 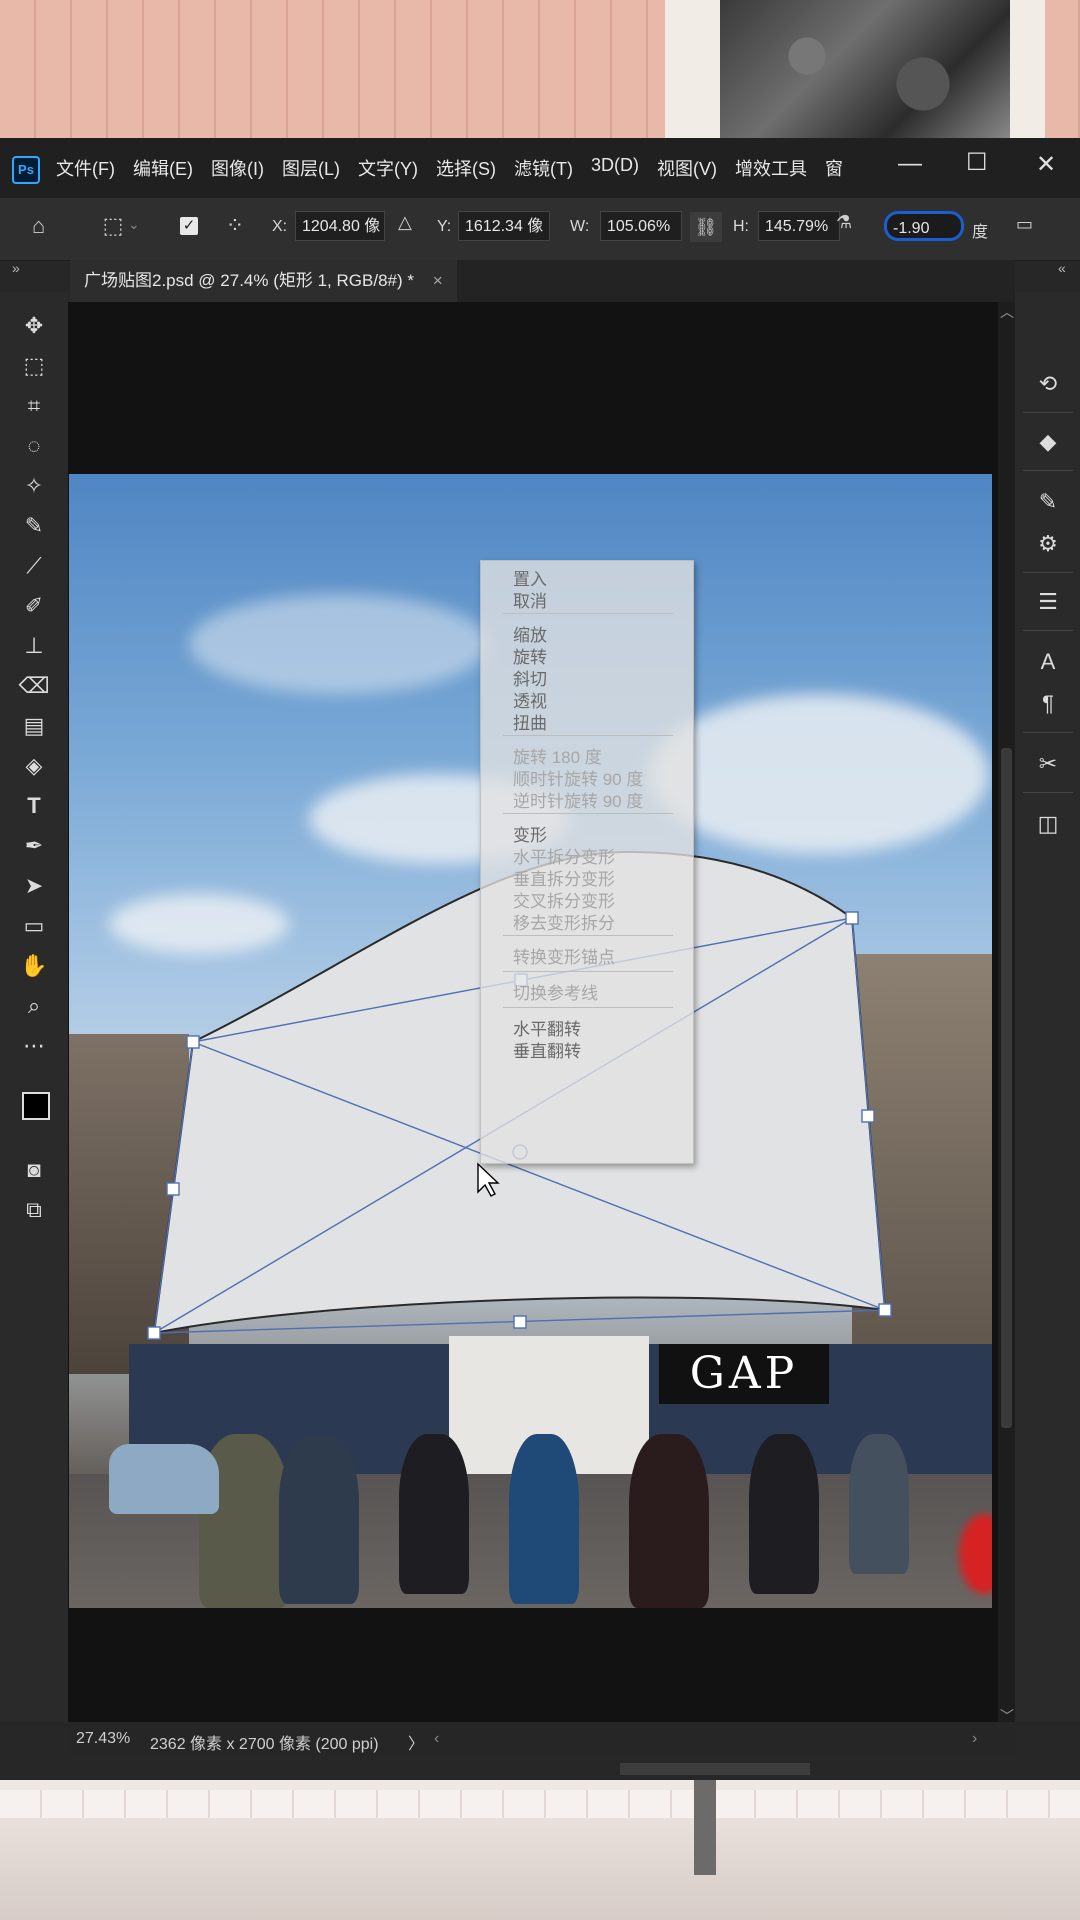 What do you see at coordinates (540, 1804) in the screenshot?
I see `floor-baseboard` at bounding box center [540, 1804].